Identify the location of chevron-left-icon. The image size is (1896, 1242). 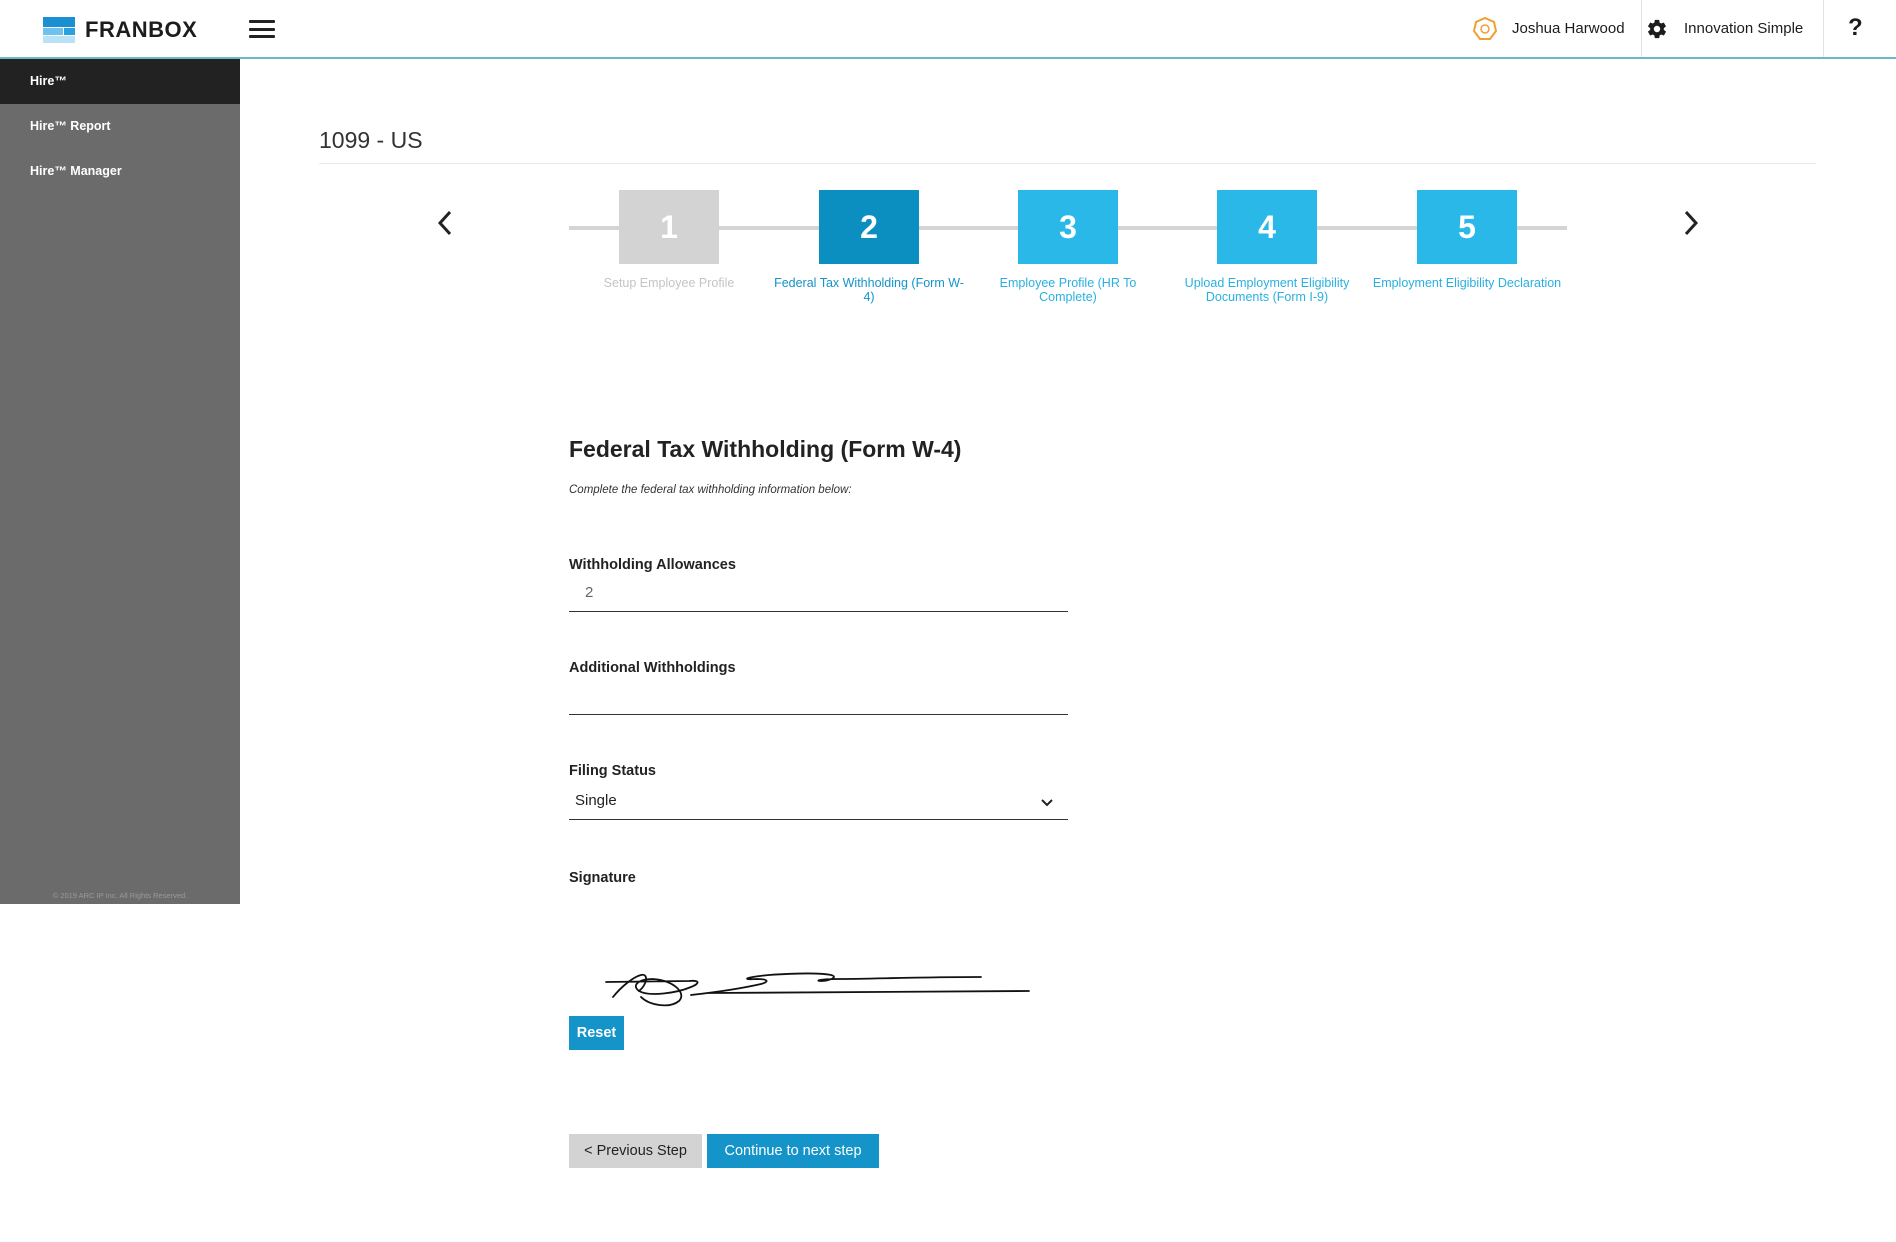
(445, 223).